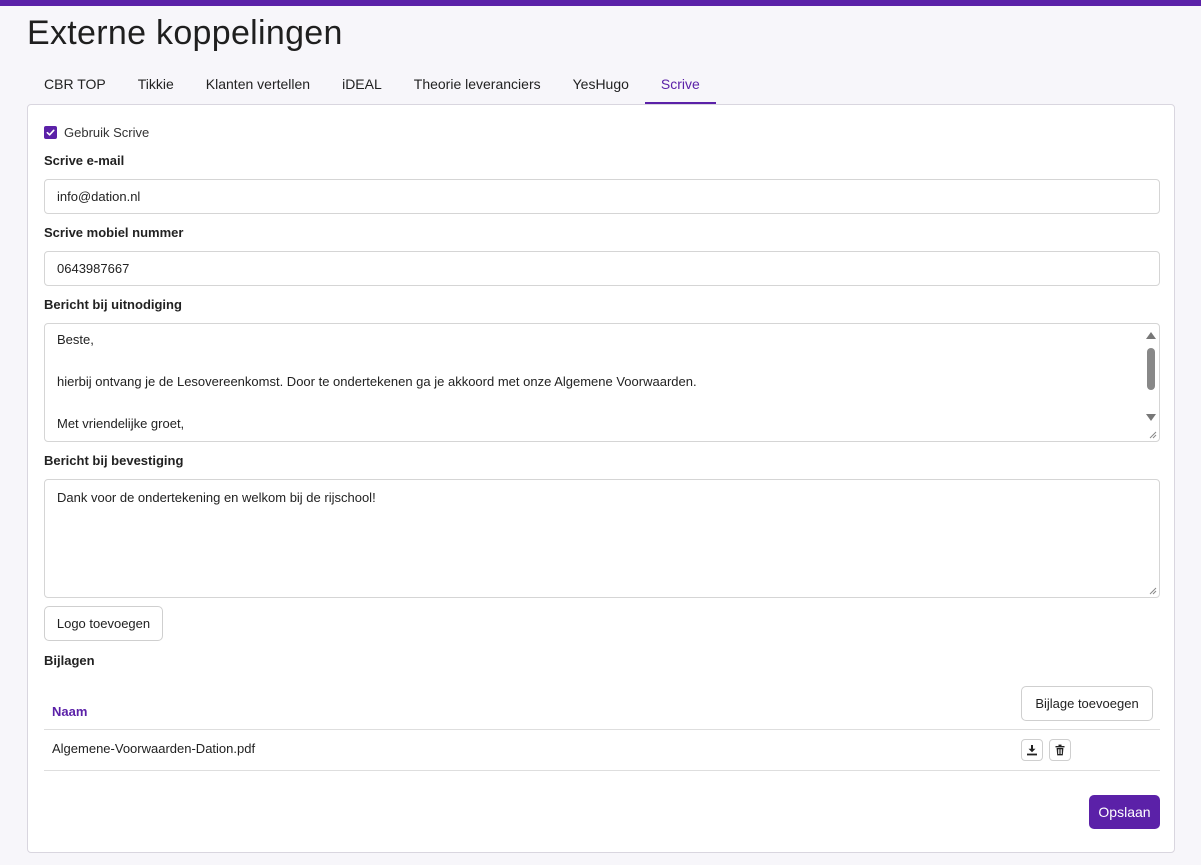  What do you see at coordinates (601, 84) in the screenshot?
I see `tab-yeshugo: YesHugo` at bounding box center [601, 84].